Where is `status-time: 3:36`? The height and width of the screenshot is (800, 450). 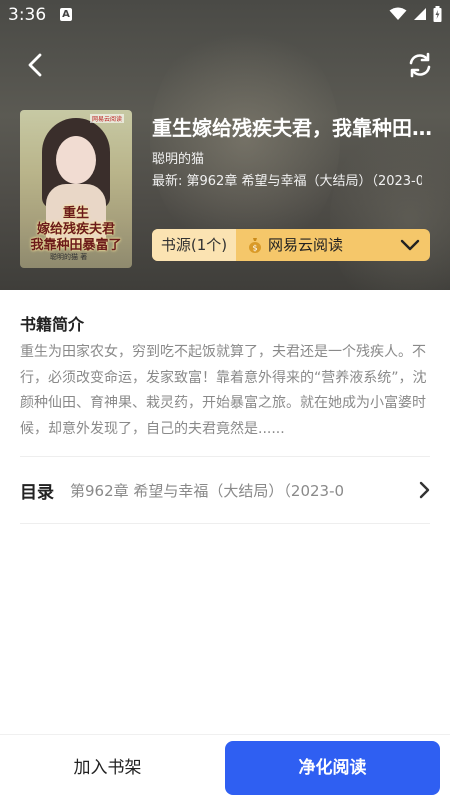
status-time: 3:36 is located at coordinates (27, 15).